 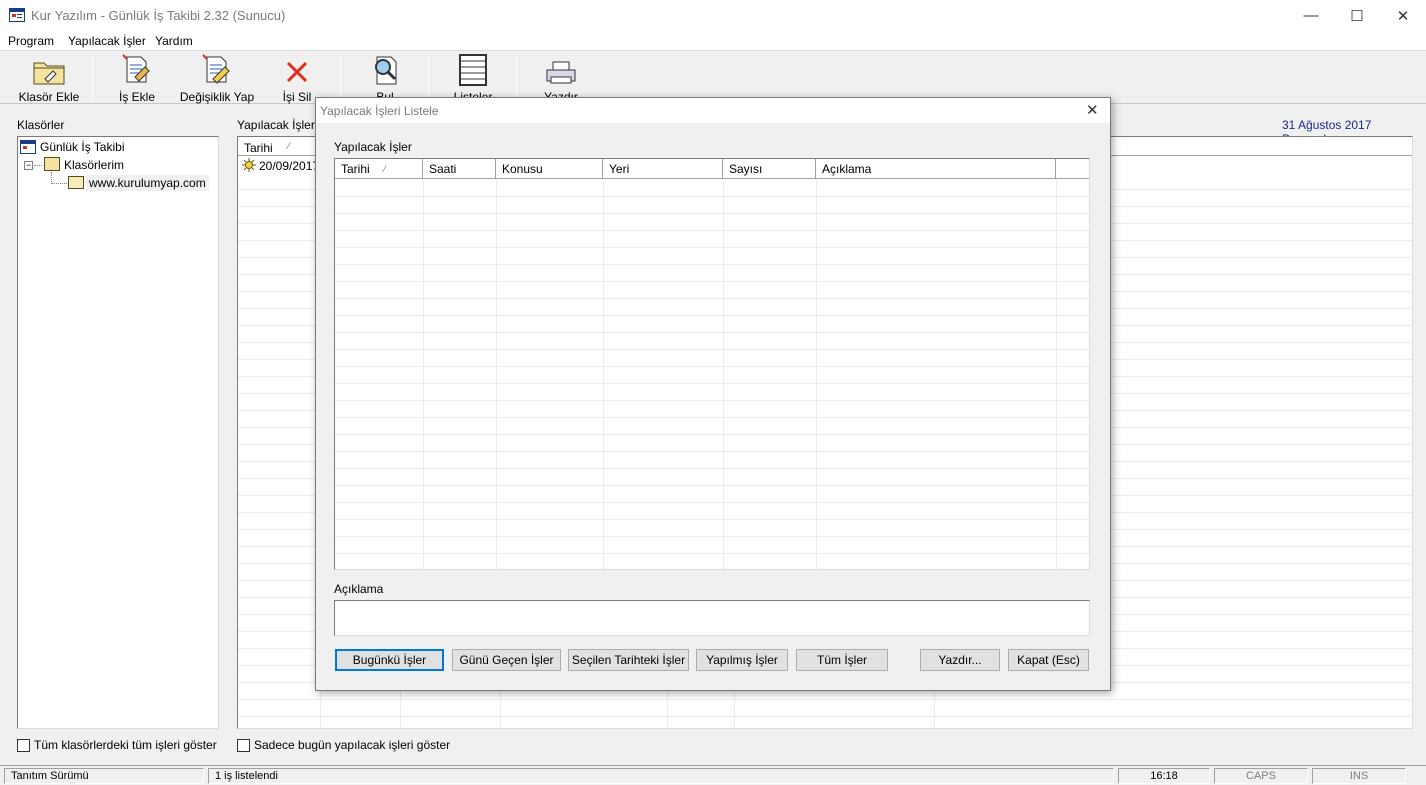 I want to click on tree-root: Günlük İş Takibi, so click(x=82, y=147).